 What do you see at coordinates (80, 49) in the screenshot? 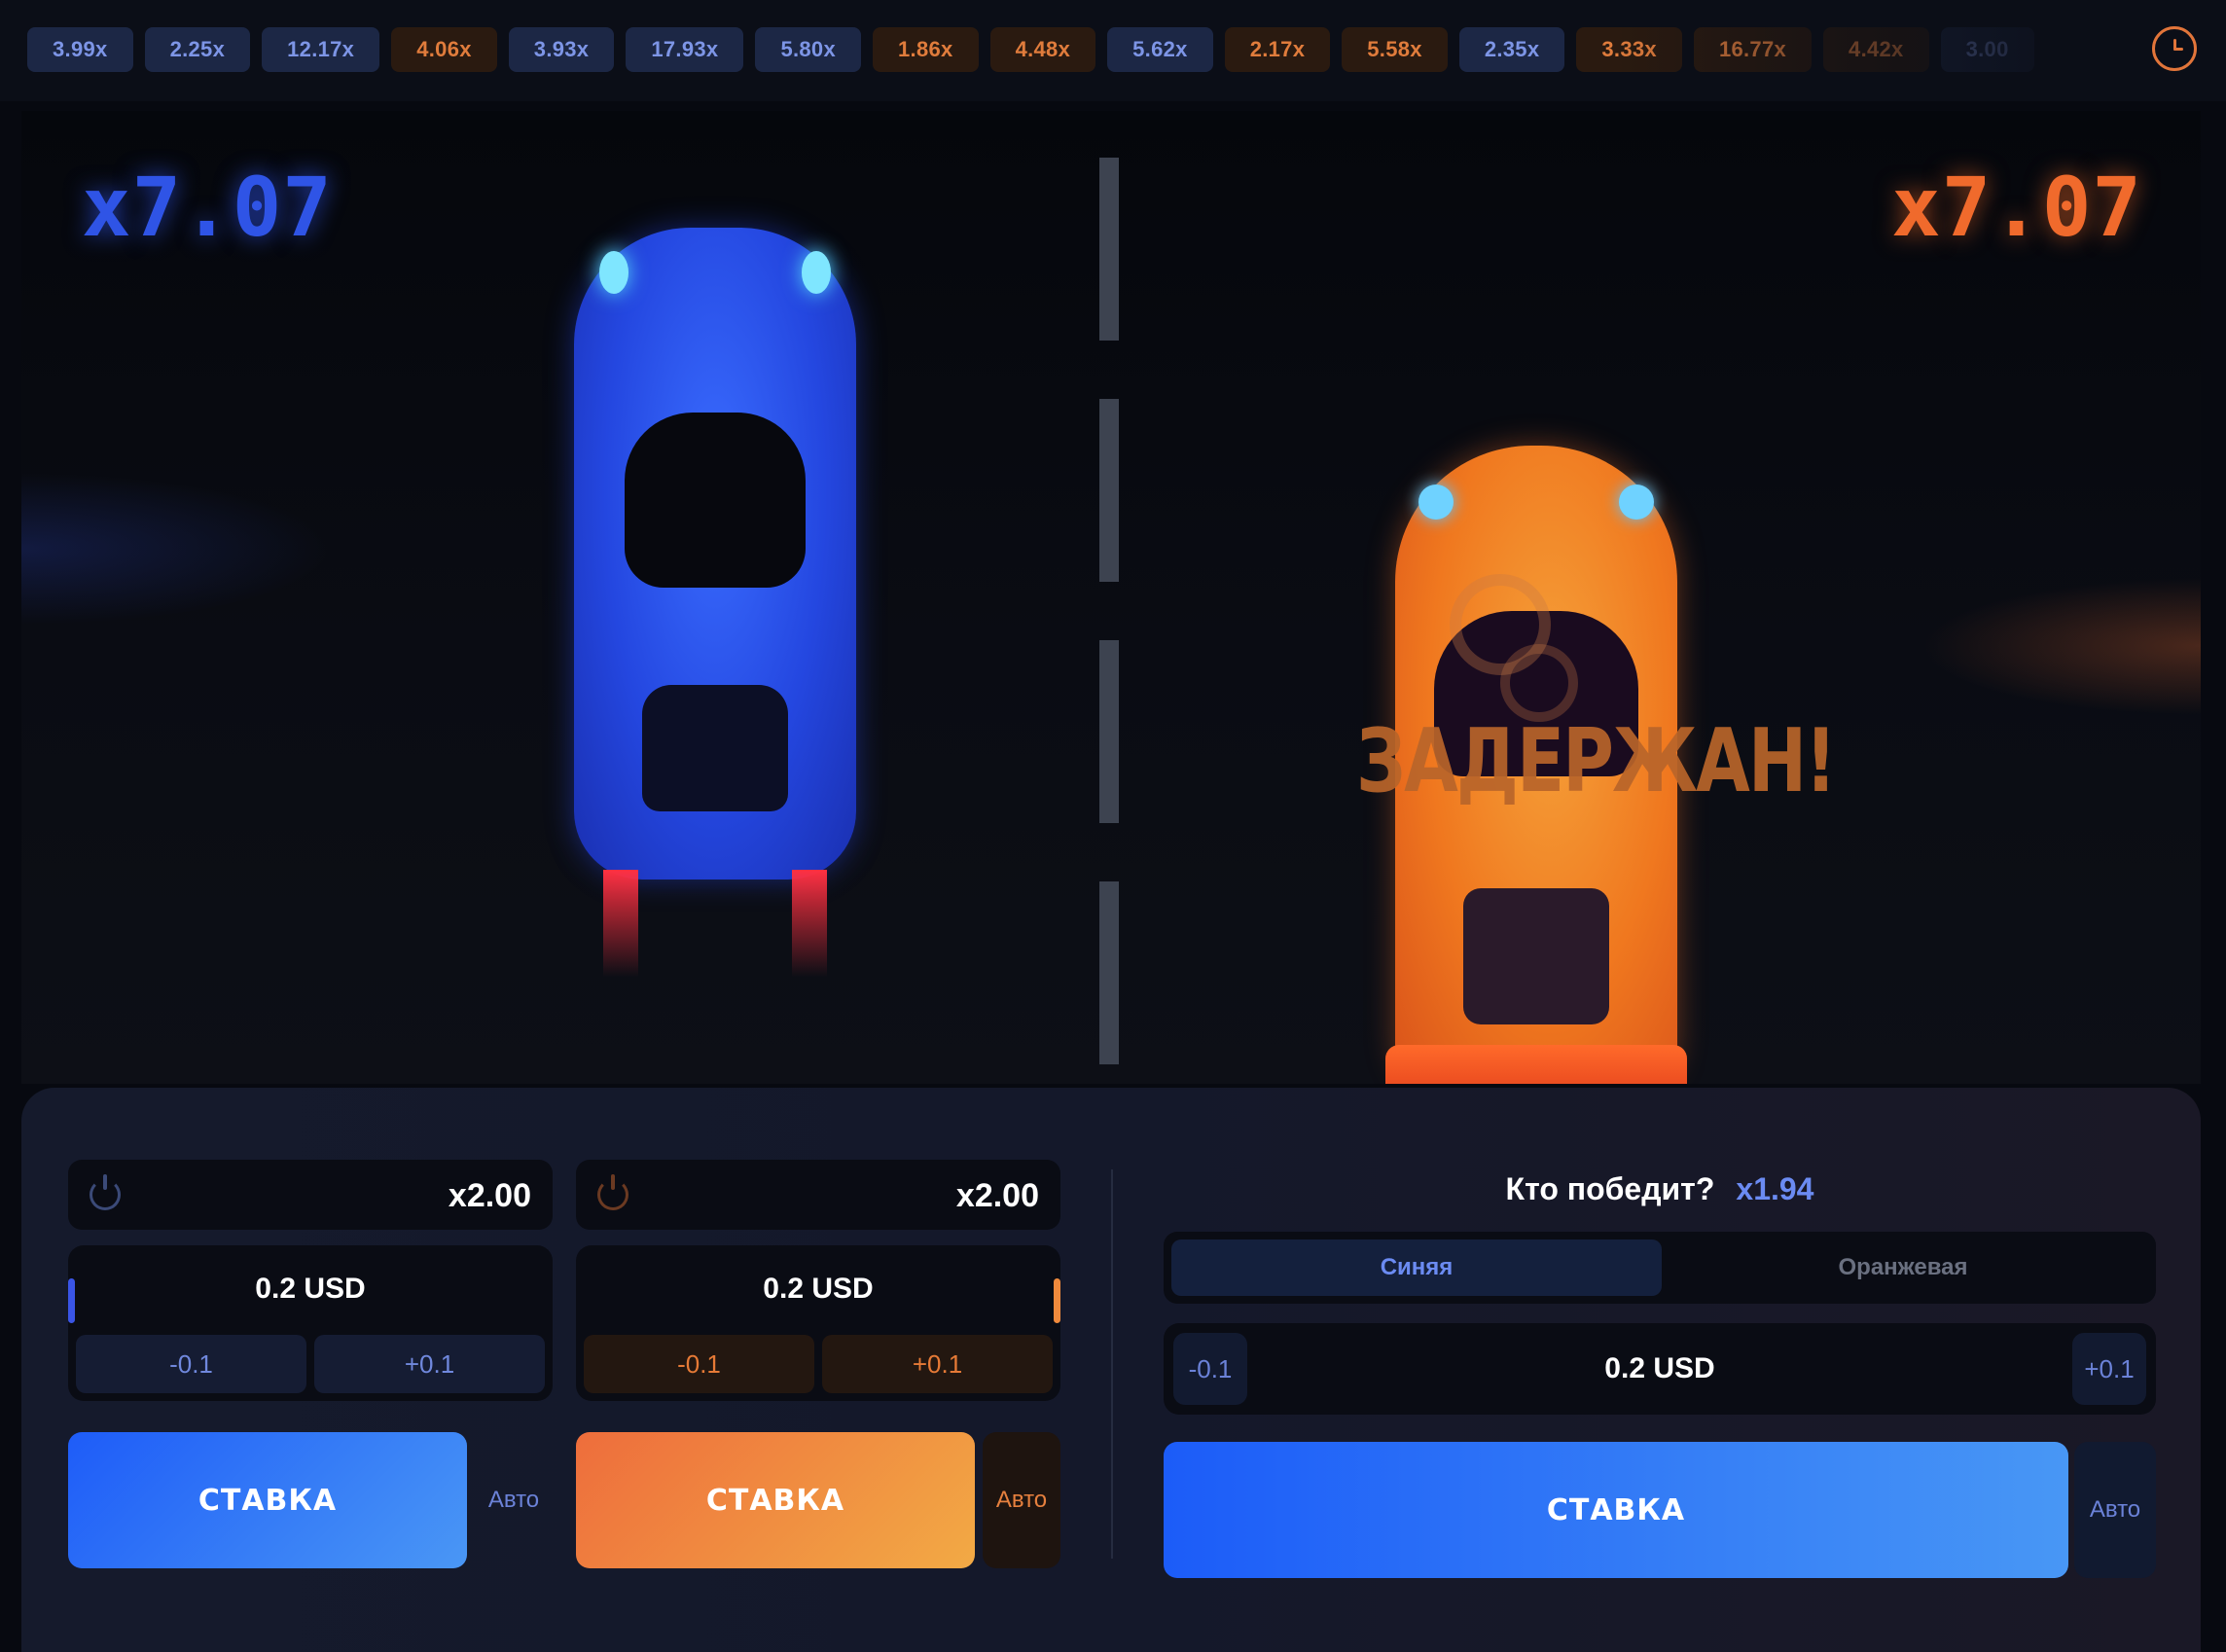
I see `history-chip: 3.99x` at bounding box center [80, 49].